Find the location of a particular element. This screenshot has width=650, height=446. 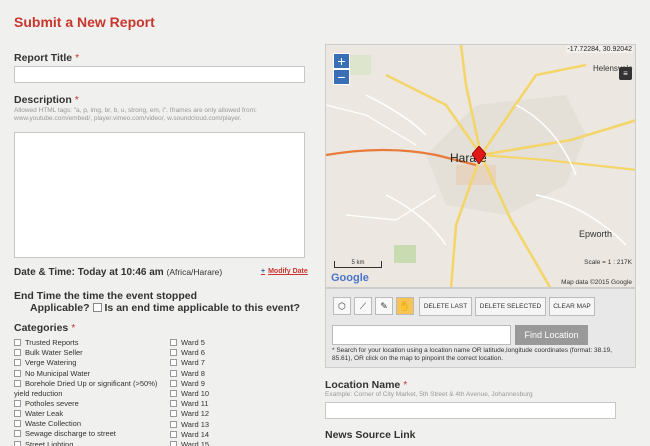

category-item: Waste Collection is located at coordinates (91, 424).